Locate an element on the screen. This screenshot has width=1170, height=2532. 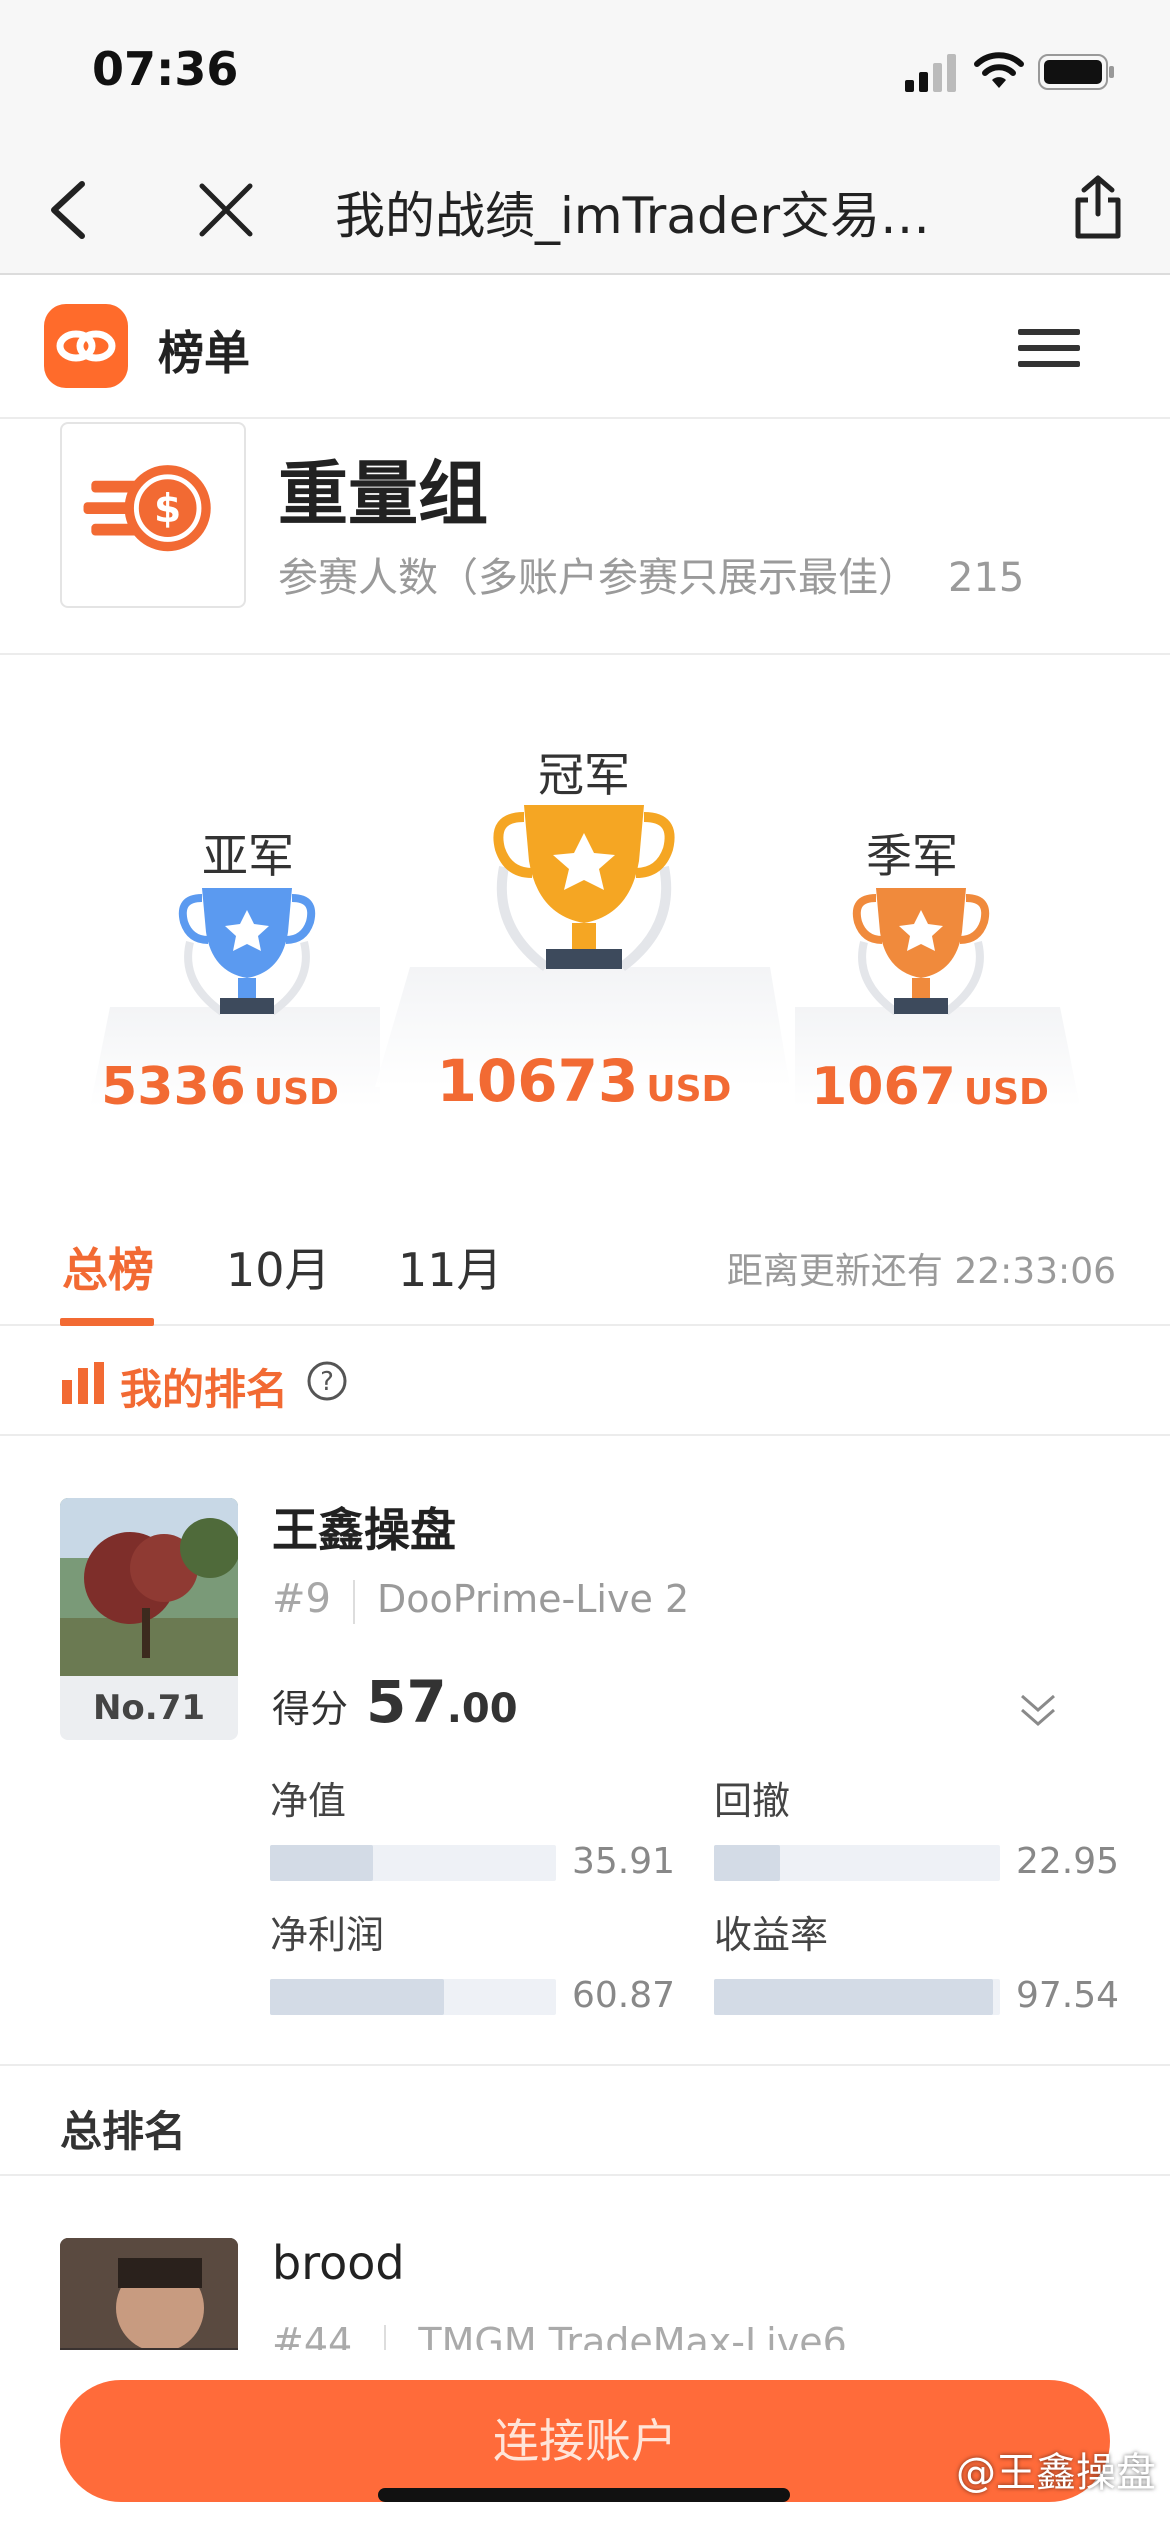
metric-label: 净值 is located at coordinates (308, 1801).